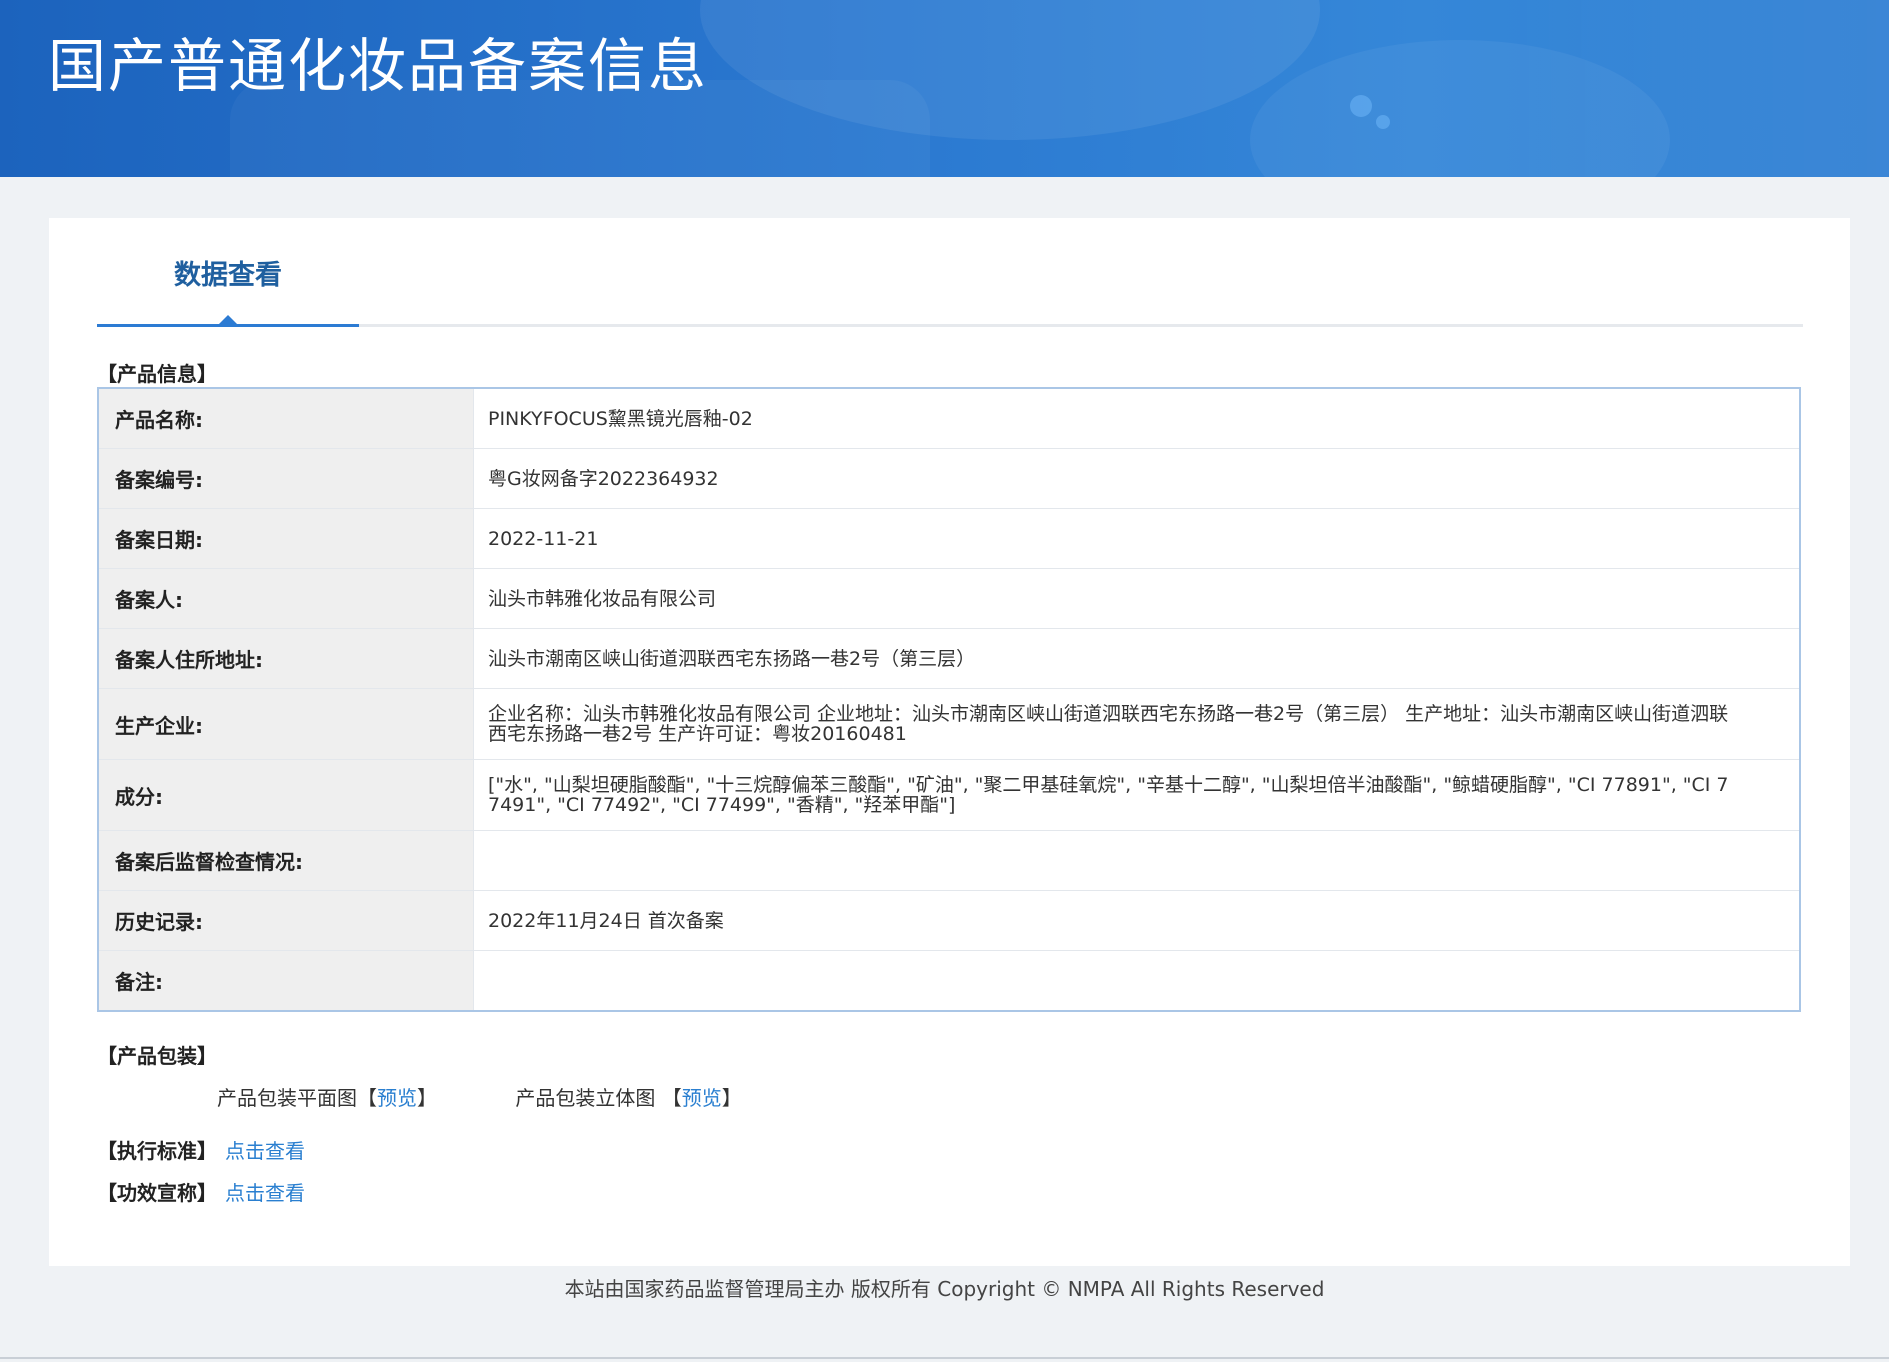 The image size is (1889, 1362). Describe the element at coordinates (157, 374) in the screenshot. I see `product-info-heading: 【产品信息】` at that location.